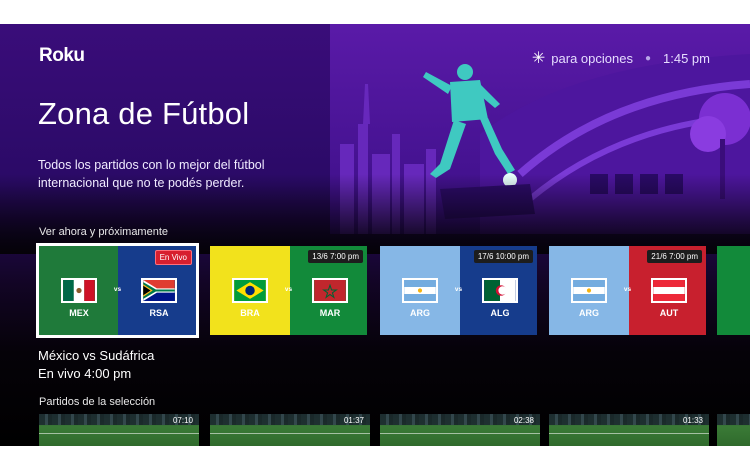  I want to click on top-status-bar: ✳ para opciones ● 1:45 pm, so click(621, 58).